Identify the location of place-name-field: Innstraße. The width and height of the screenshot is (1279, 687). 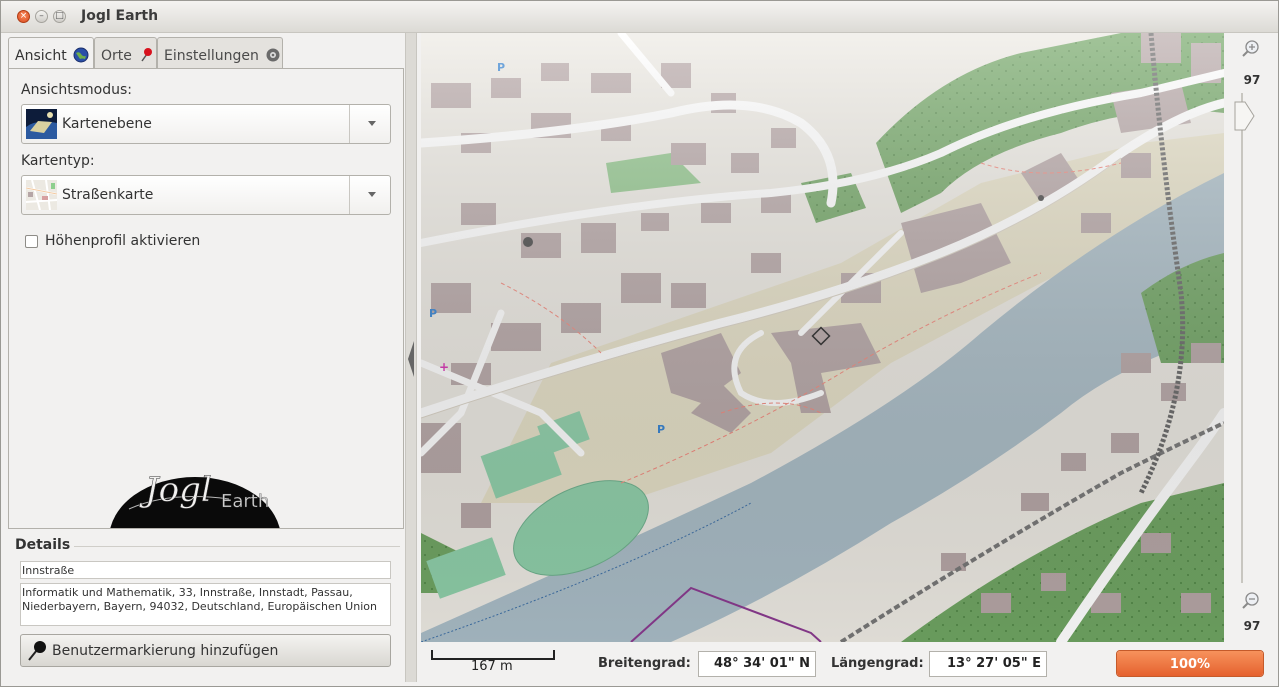
(205, 570).